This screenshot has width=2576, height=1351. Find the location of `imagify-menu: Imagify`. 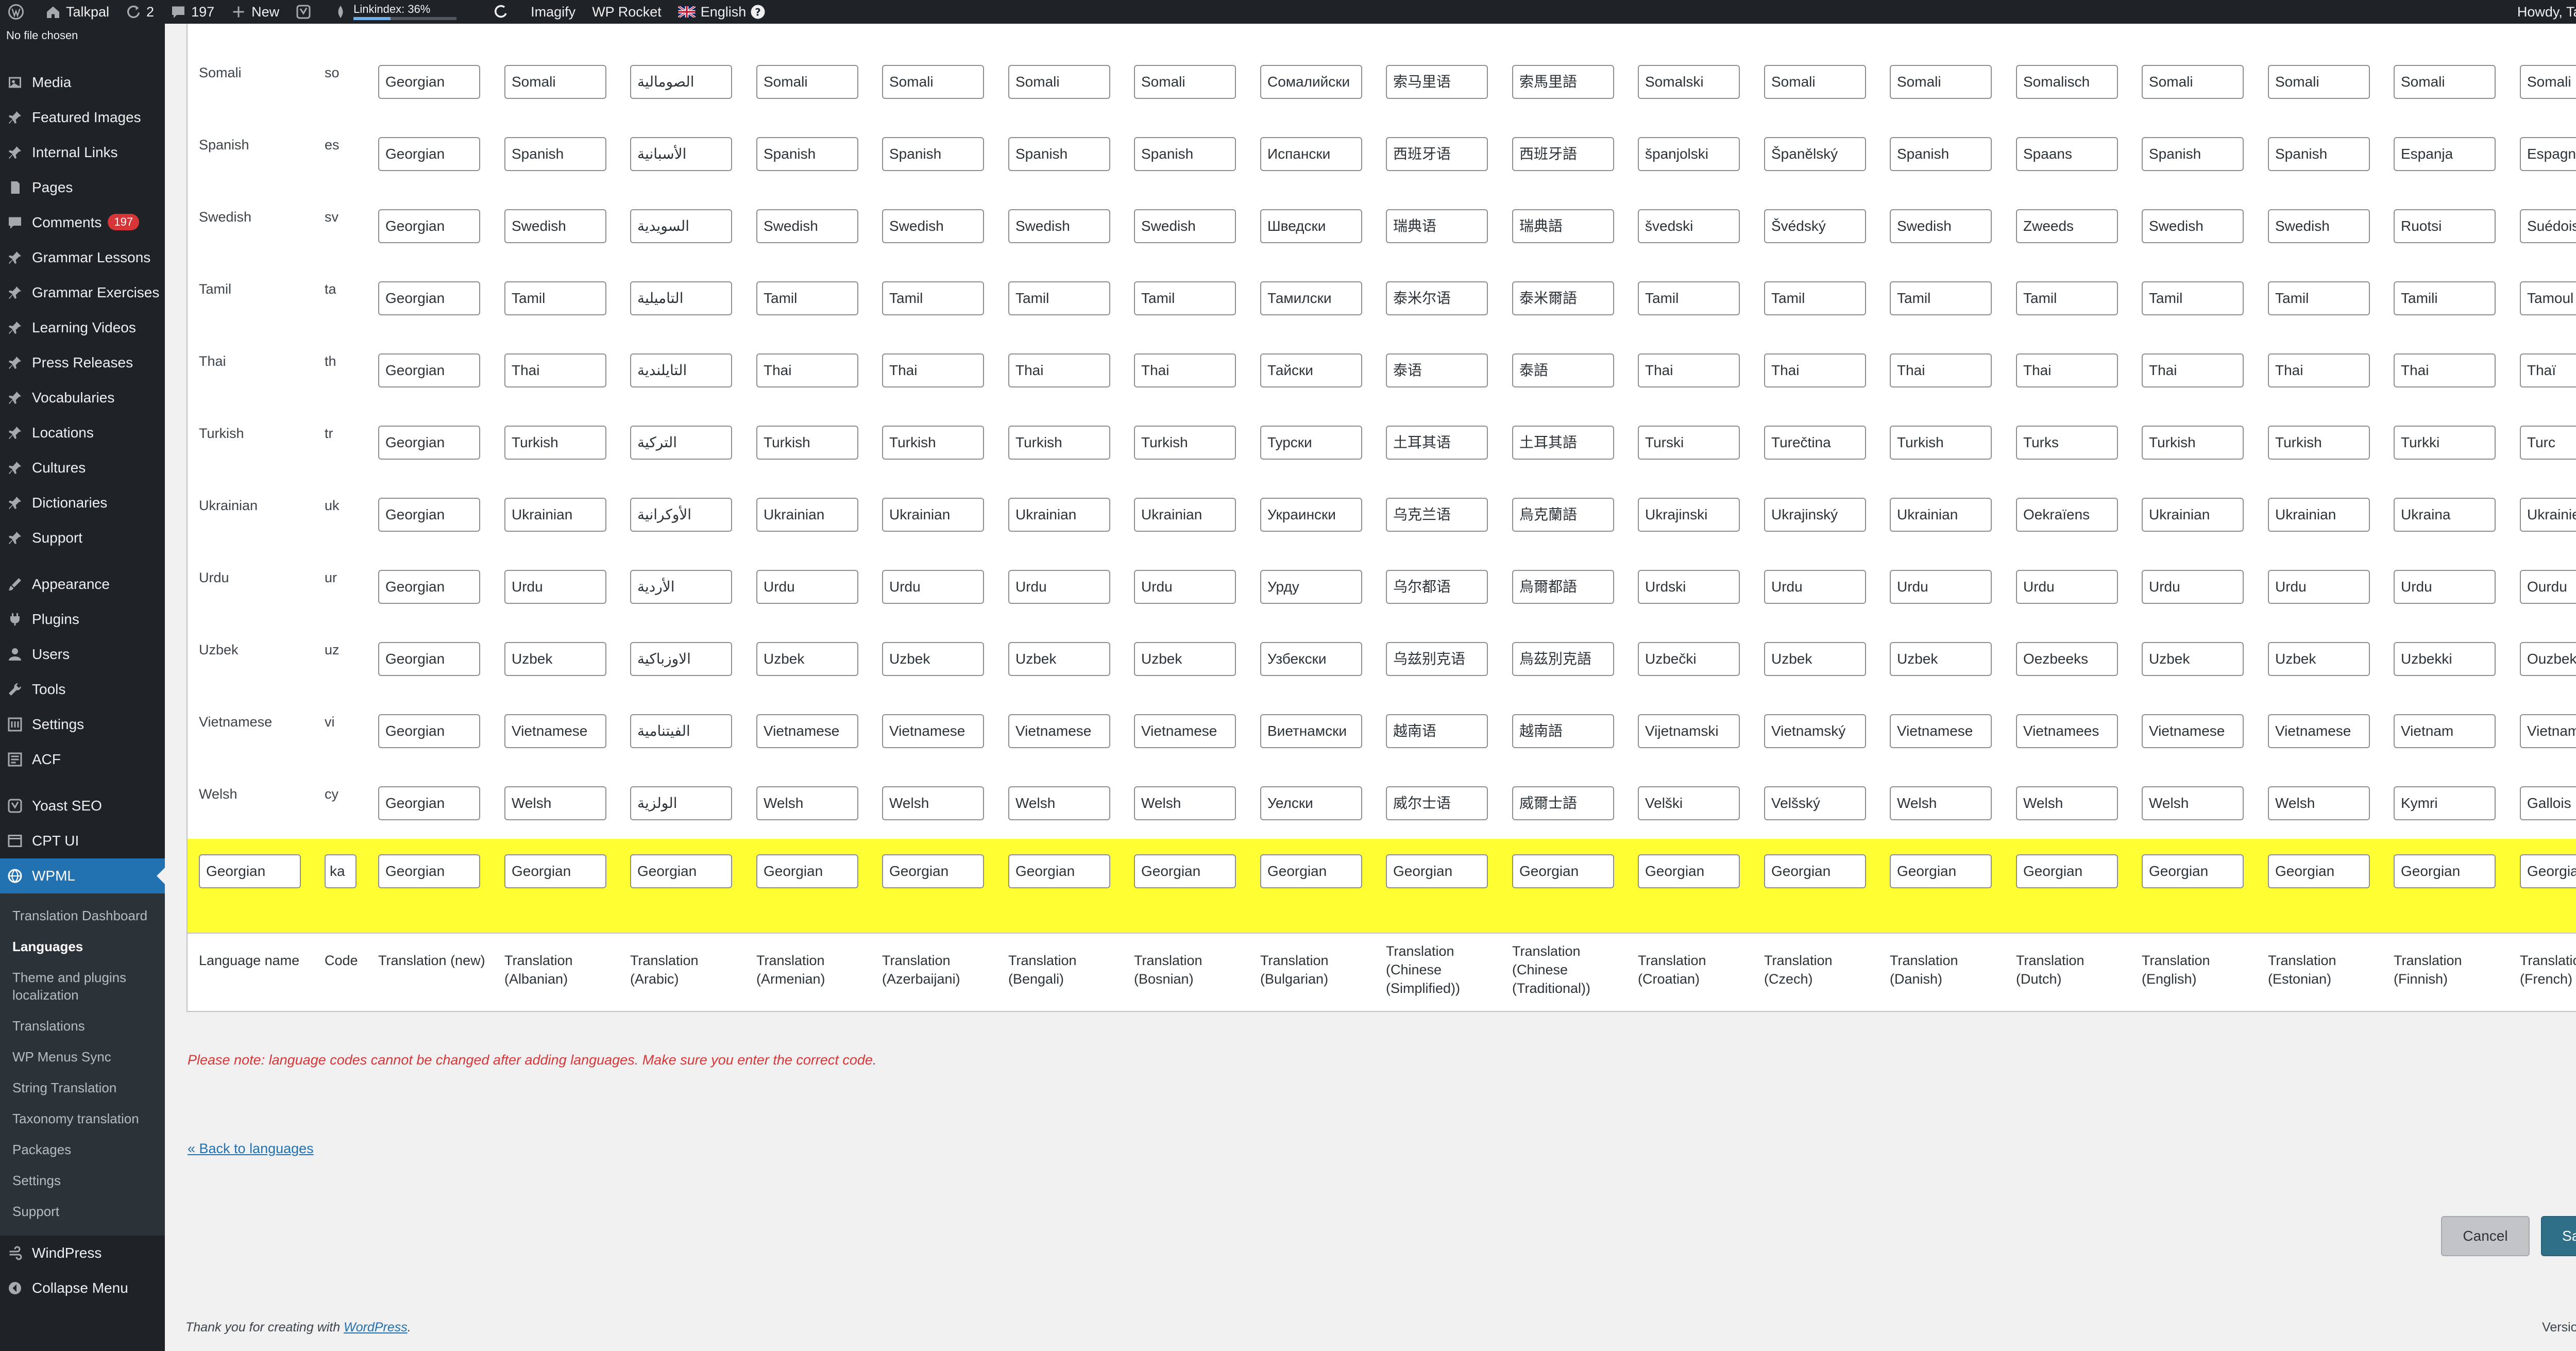

imagify-menu: Imagify is located at coordinates (553, 12).